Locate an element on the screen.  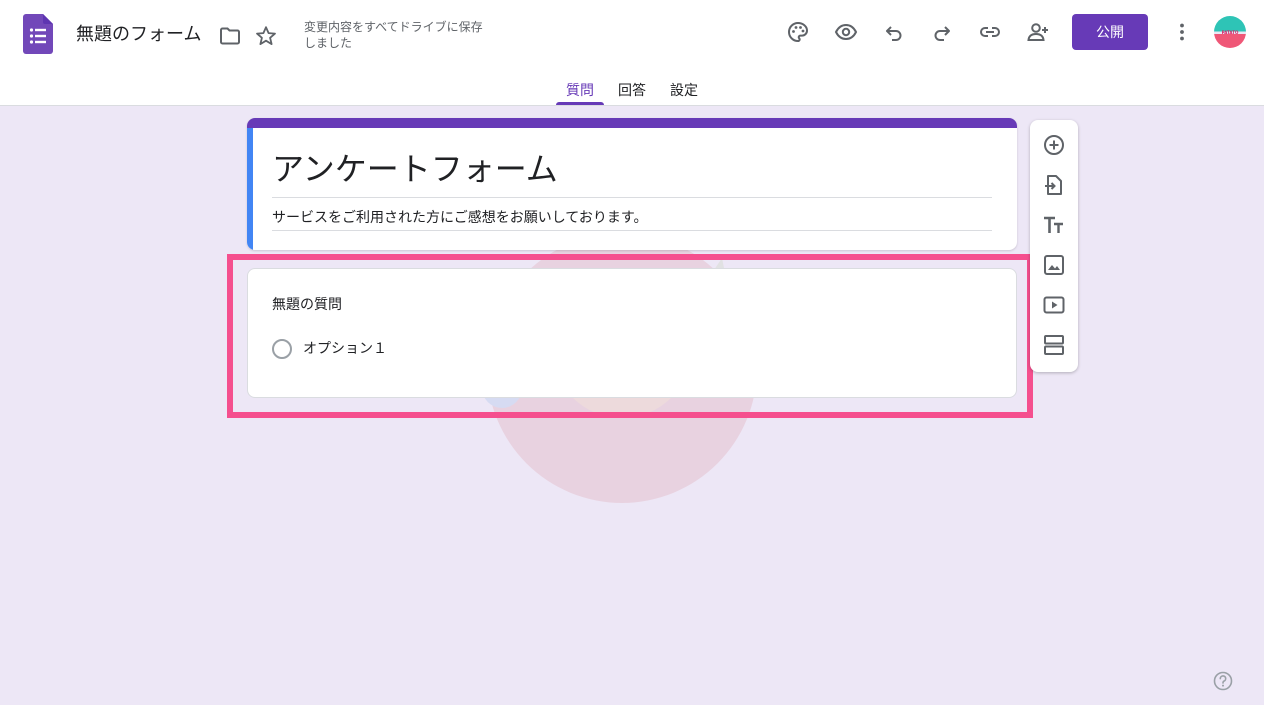
link-icon is located at coordinates (990, 32).